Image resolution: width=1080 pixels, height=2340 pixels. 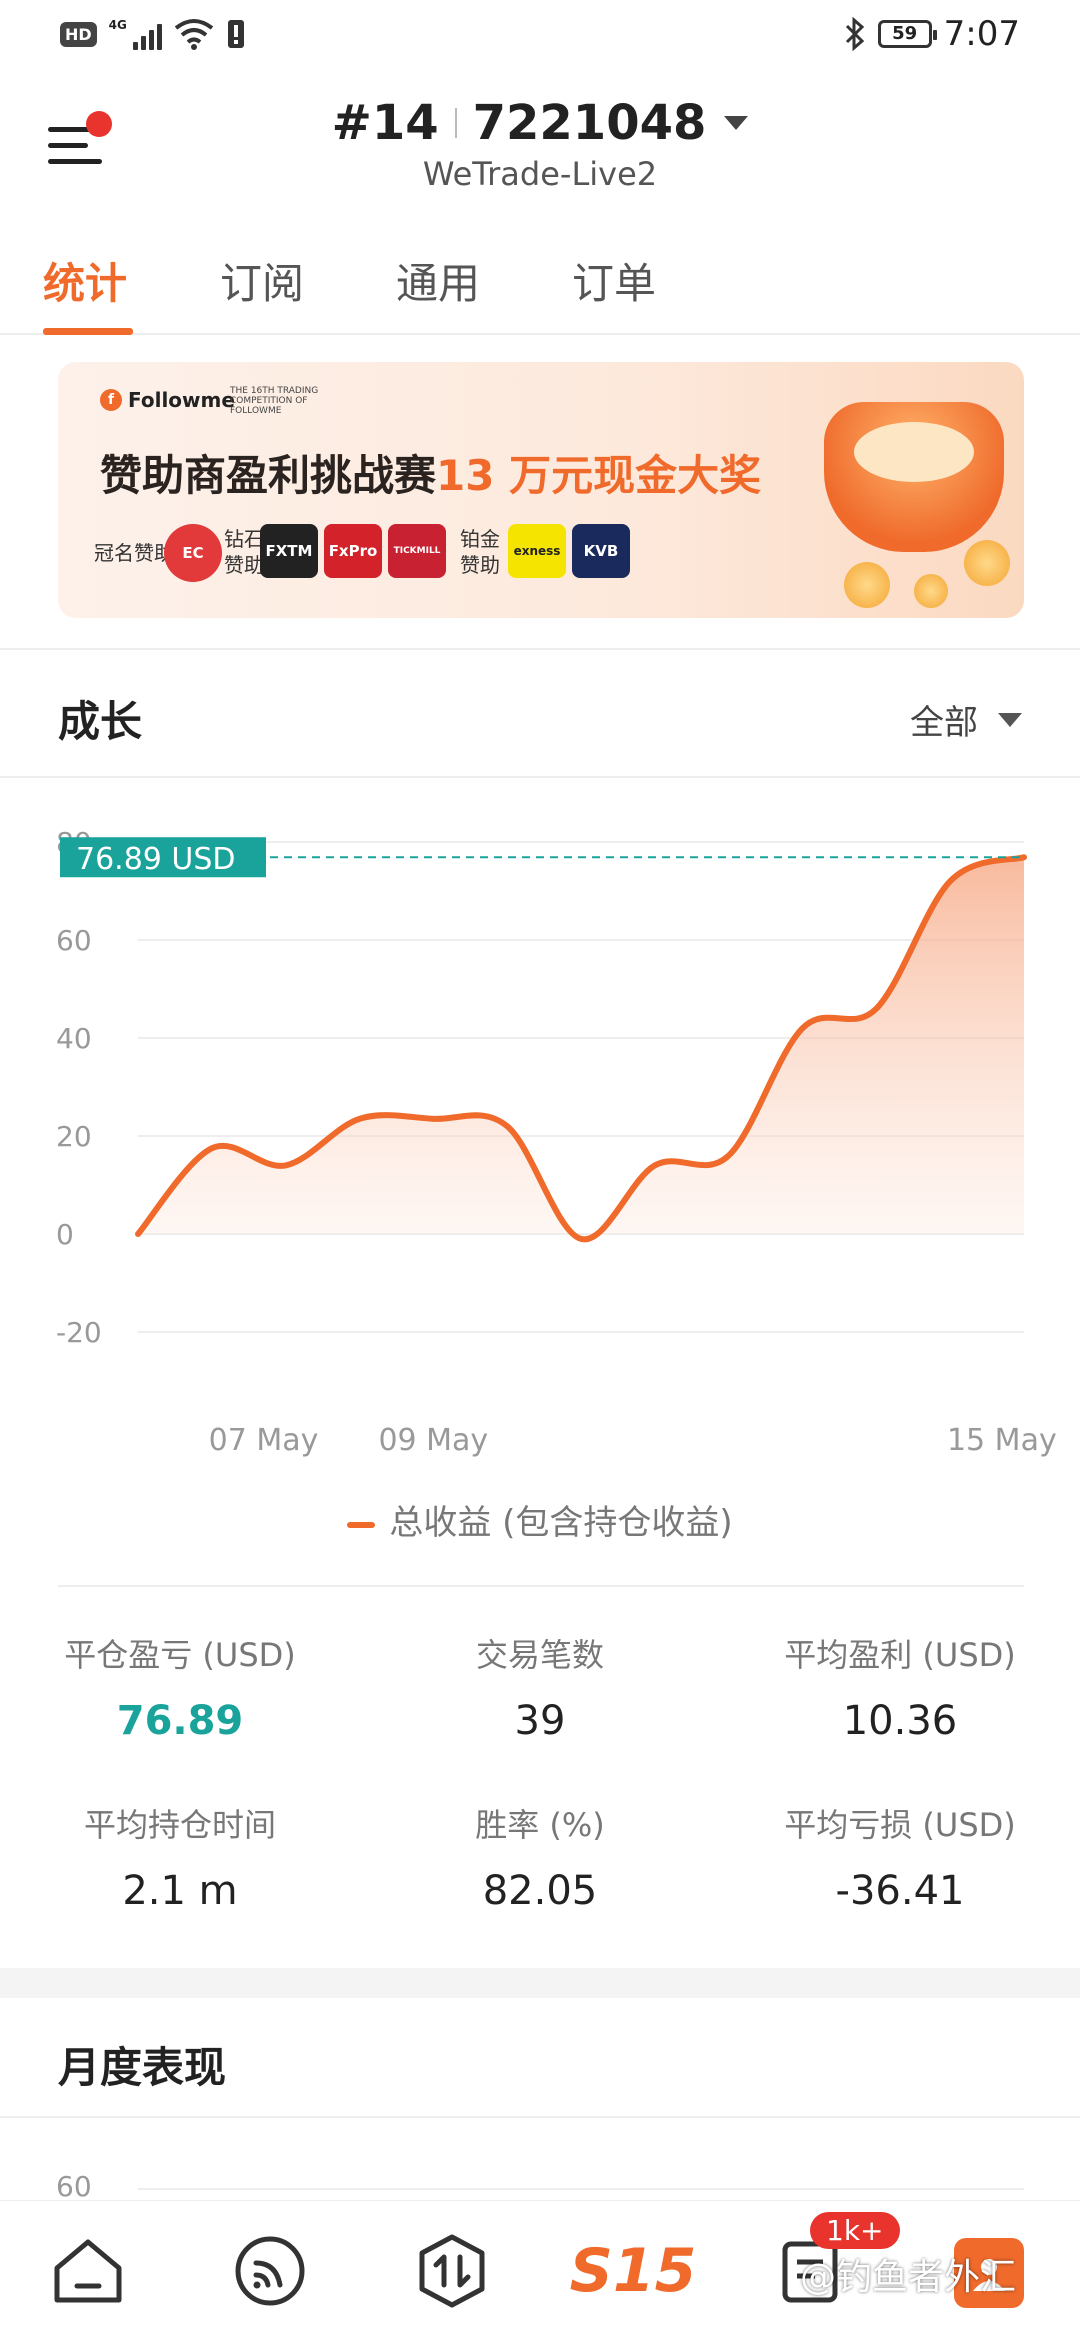 I want to click on brand-name: Followme, so click(x=181, y=400).